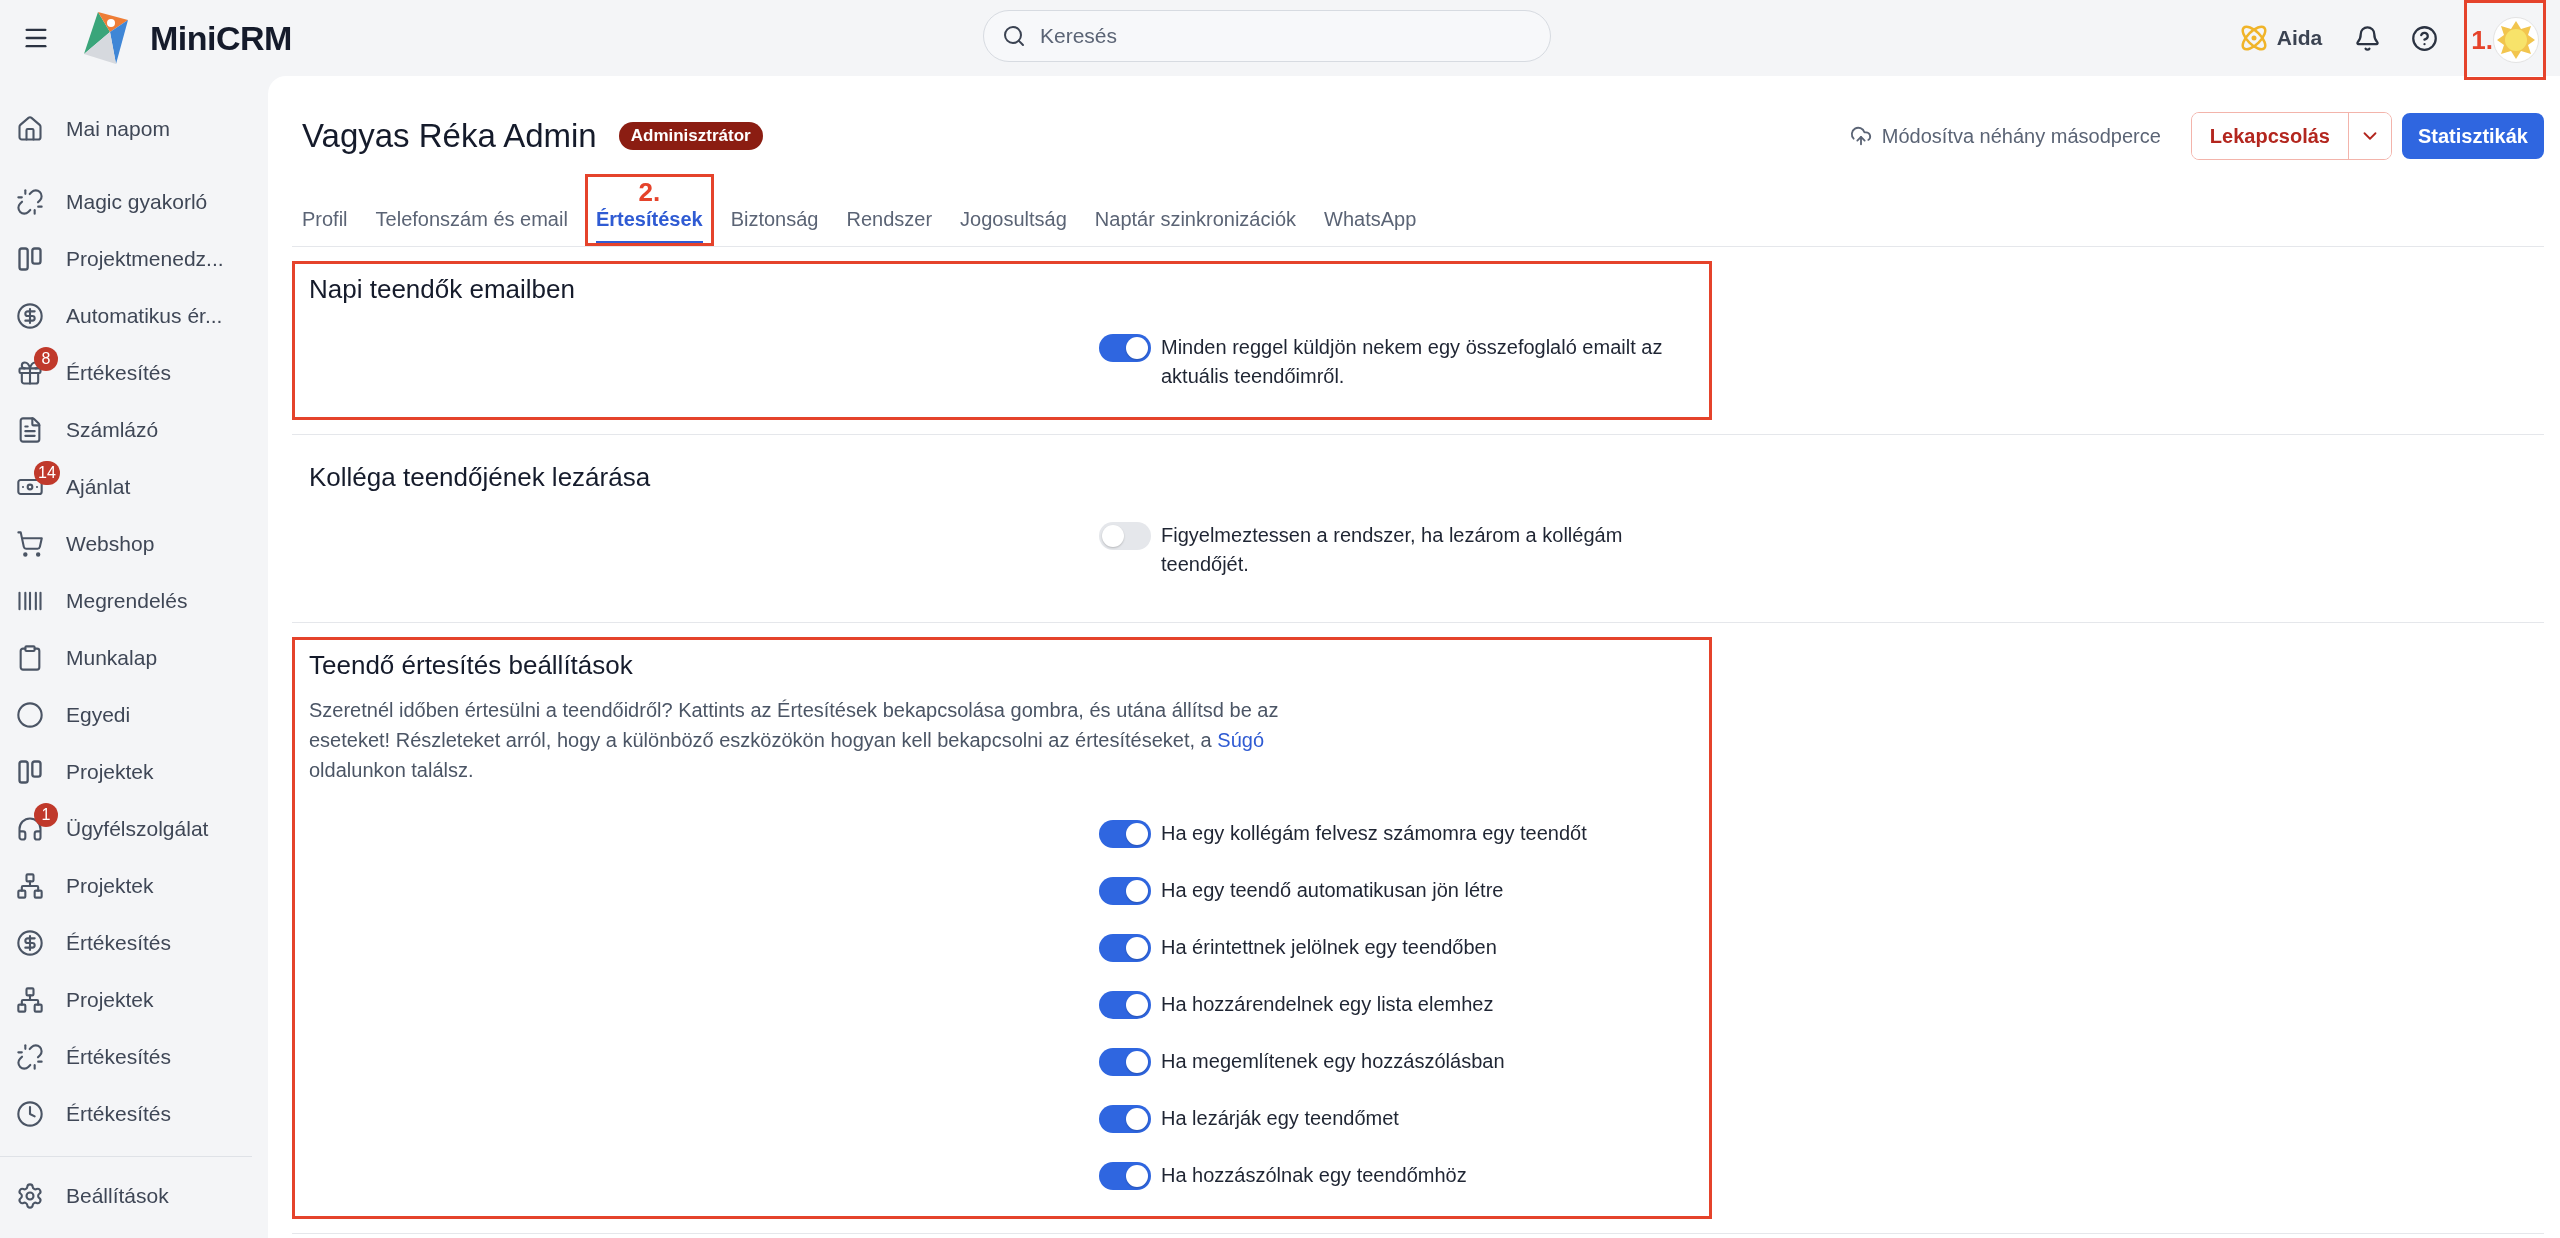  Describe the element at coordinates (774, 225) in the screenshot. I see `tab: Biztonság` at that location.